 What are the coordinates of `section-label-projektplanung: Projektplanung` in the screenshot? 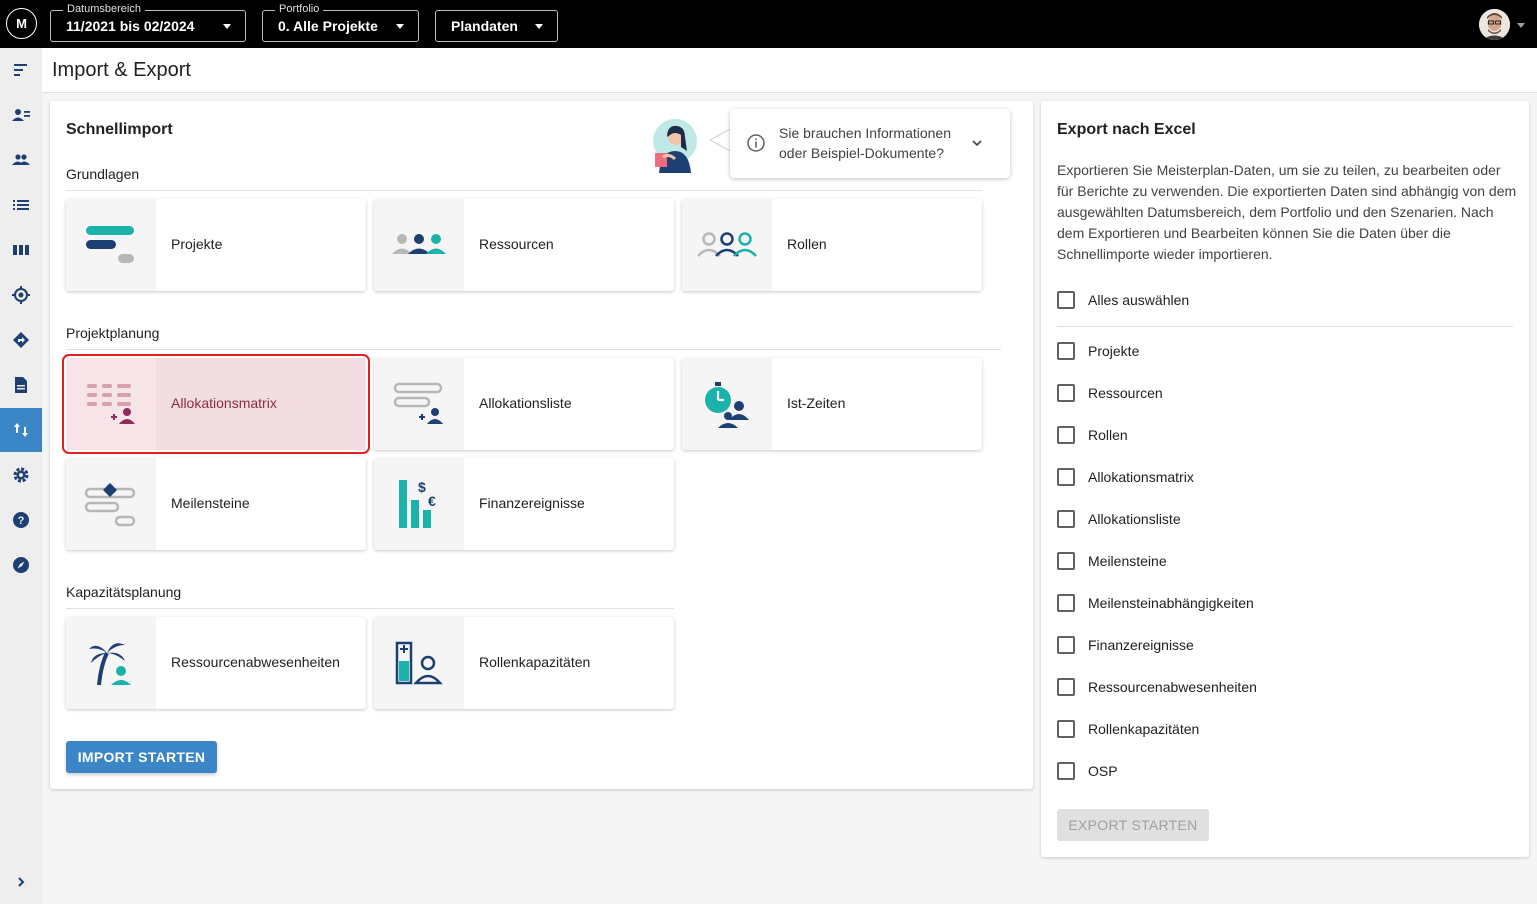 It's located at (113, 333).